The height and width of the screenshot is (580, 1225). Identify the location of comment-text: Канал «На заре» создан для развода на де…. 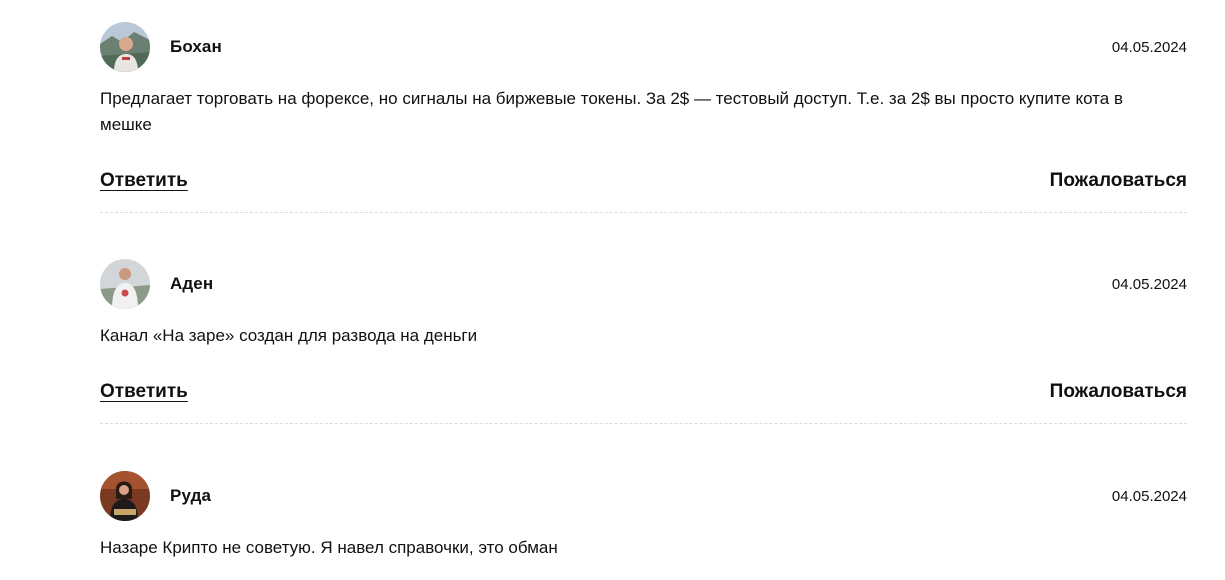
(289, 335).